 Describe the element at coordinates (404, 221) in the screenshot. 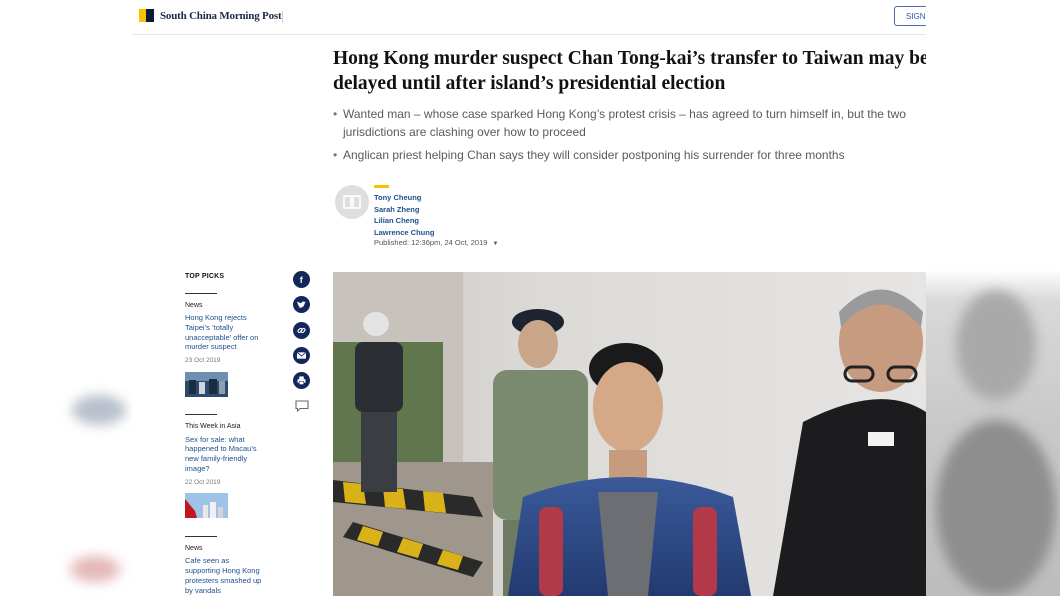

I see `author-link: Lilian Cheng` at that location.